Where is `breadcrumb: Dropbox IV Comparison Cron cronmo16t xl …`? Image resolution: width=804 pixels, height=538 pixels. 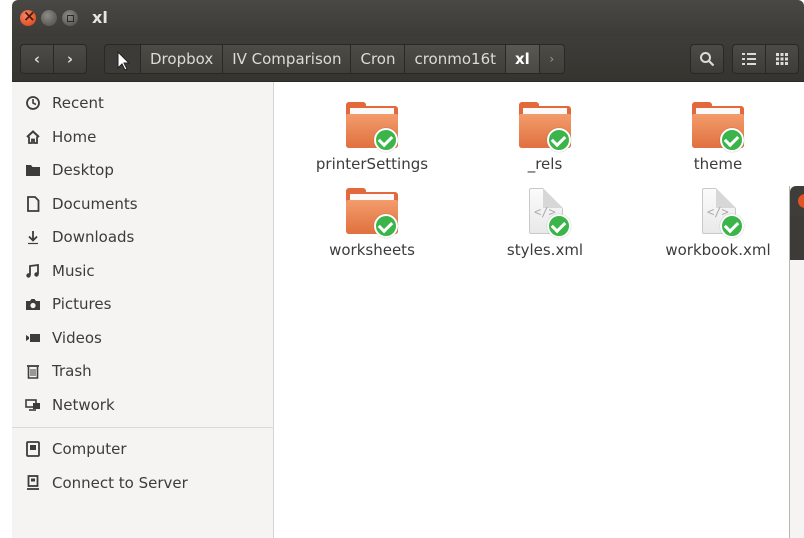 breadcrumb: Dropbox IV Comparison Cron cronmo16t xl … is located at coordinates (334, 59).